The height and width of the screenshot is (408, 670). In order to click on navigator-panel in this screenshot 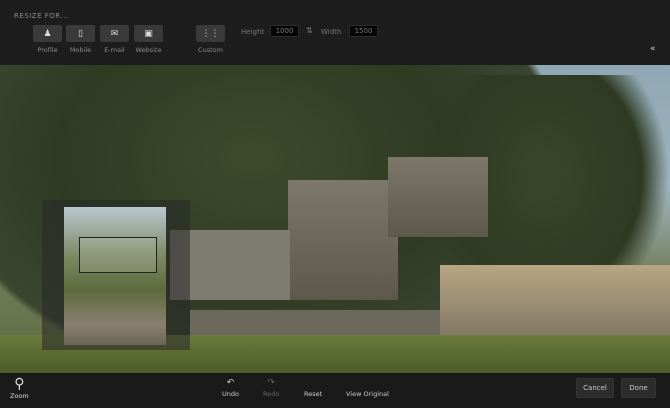, I will do `click(116, 275)`.